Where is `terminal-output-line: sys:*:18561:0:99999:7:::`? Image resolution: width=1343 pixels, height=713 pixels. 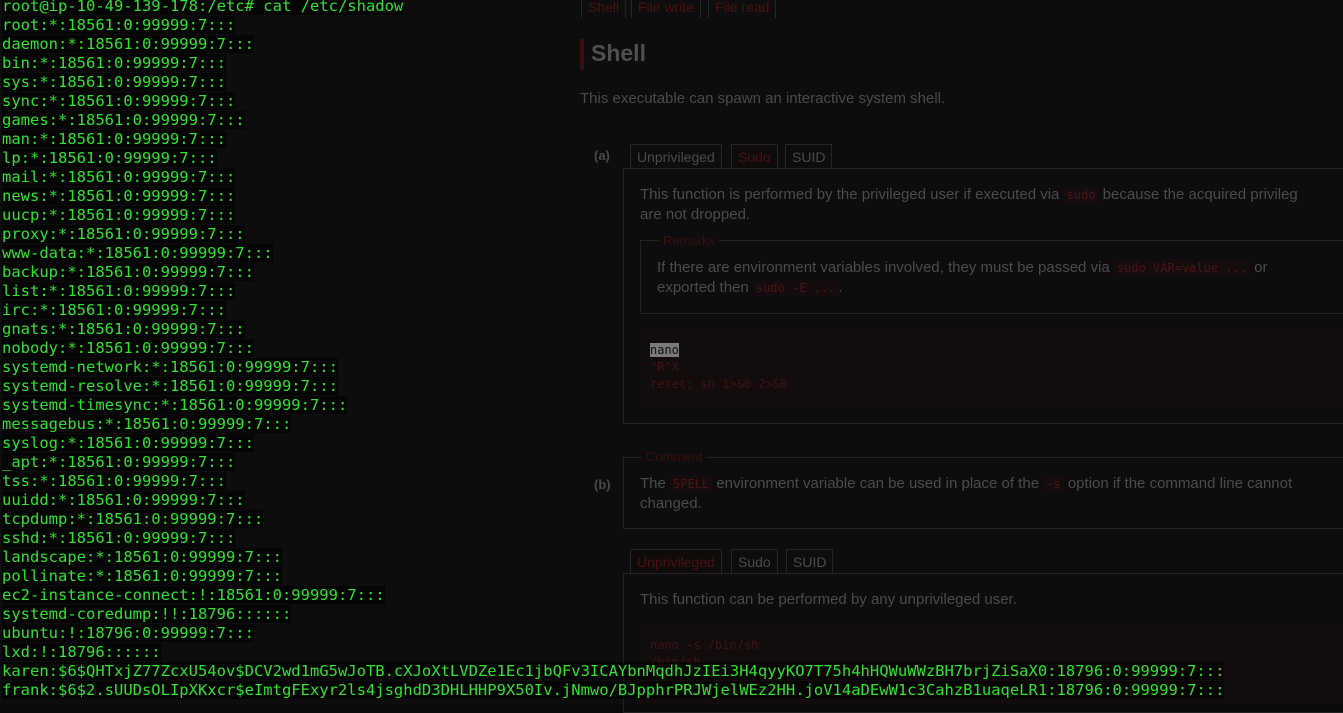 terminal-output-line: sys:*:18561:0:99999:7::: is located at coordinates (114, 82).